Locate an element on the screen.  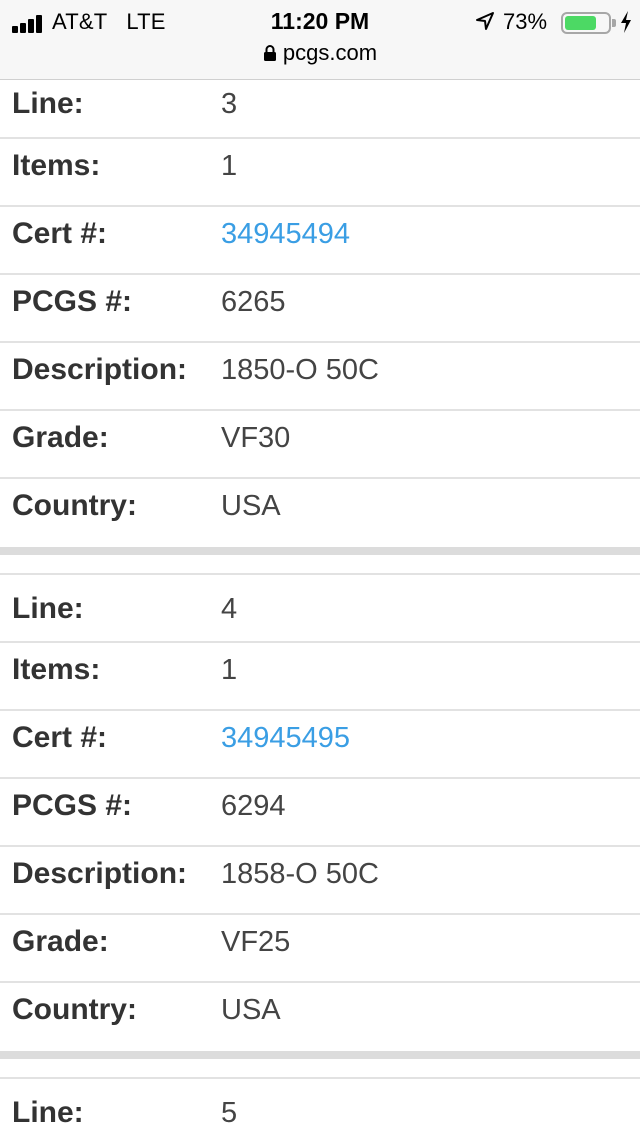
record-row: Description: 1858-O 50C is located at coordinates (320, 881).